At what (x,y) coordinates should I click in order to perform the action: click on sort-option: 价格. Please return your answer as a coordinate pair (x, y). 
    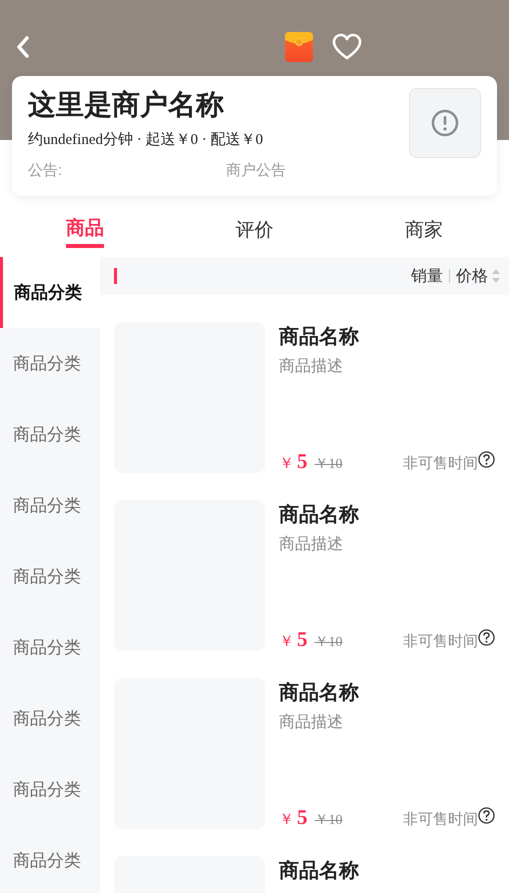
    Looking at the image, I should click on (478, 276).